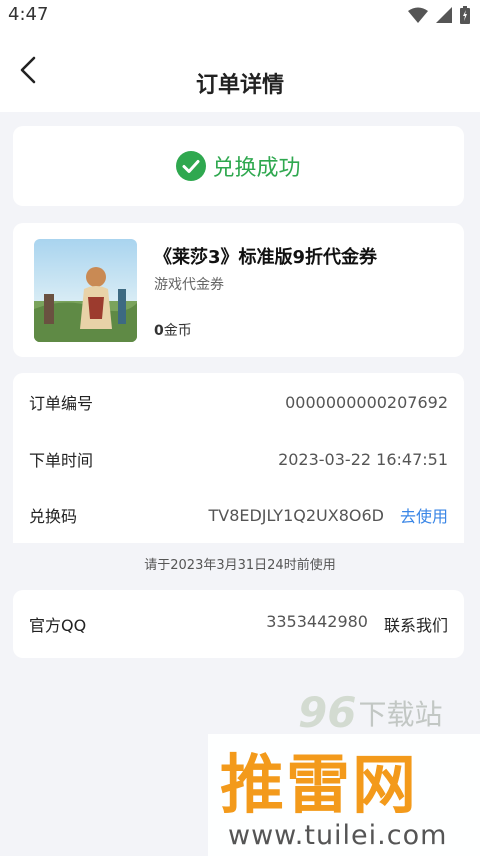 This screenshot has width=480, height=856. Describe the element at coordinates (85, 290) in the screenshot. I see `product-thumbnail` at that location.